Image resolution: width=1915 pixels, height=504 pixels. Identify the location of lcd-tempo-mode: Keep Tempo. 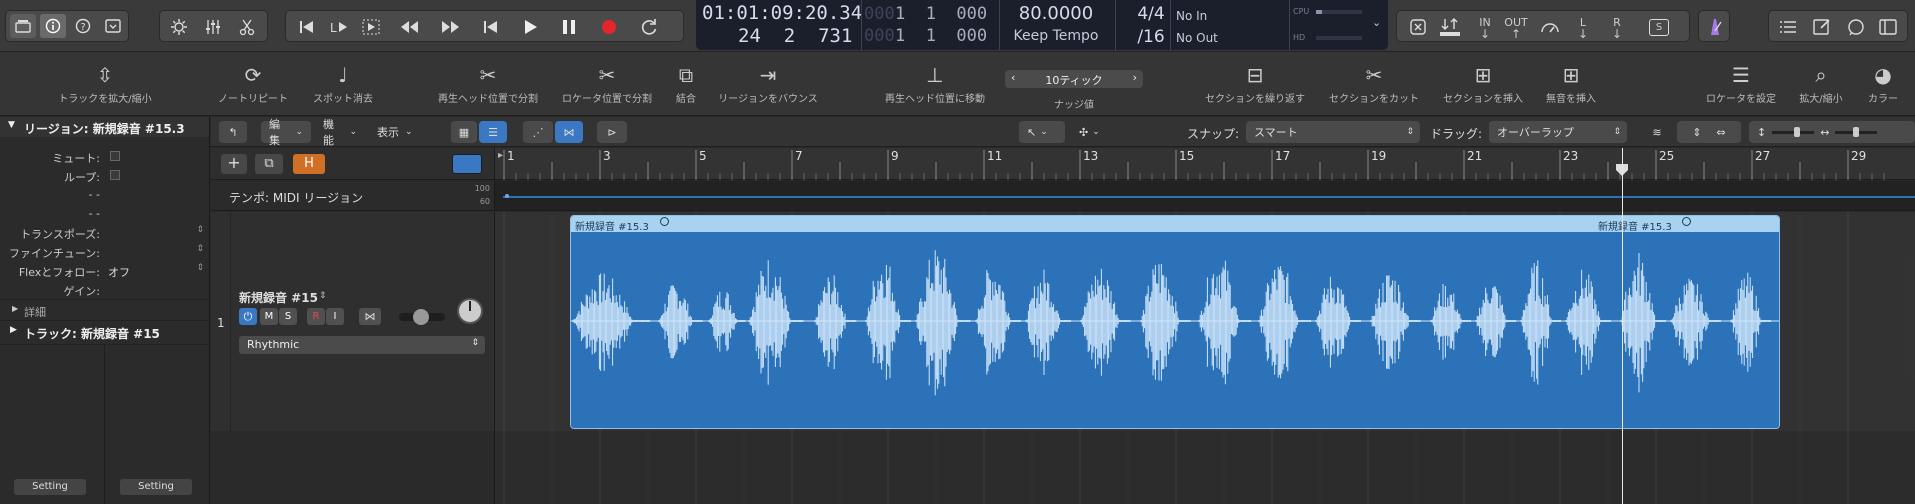
(1056, 36).